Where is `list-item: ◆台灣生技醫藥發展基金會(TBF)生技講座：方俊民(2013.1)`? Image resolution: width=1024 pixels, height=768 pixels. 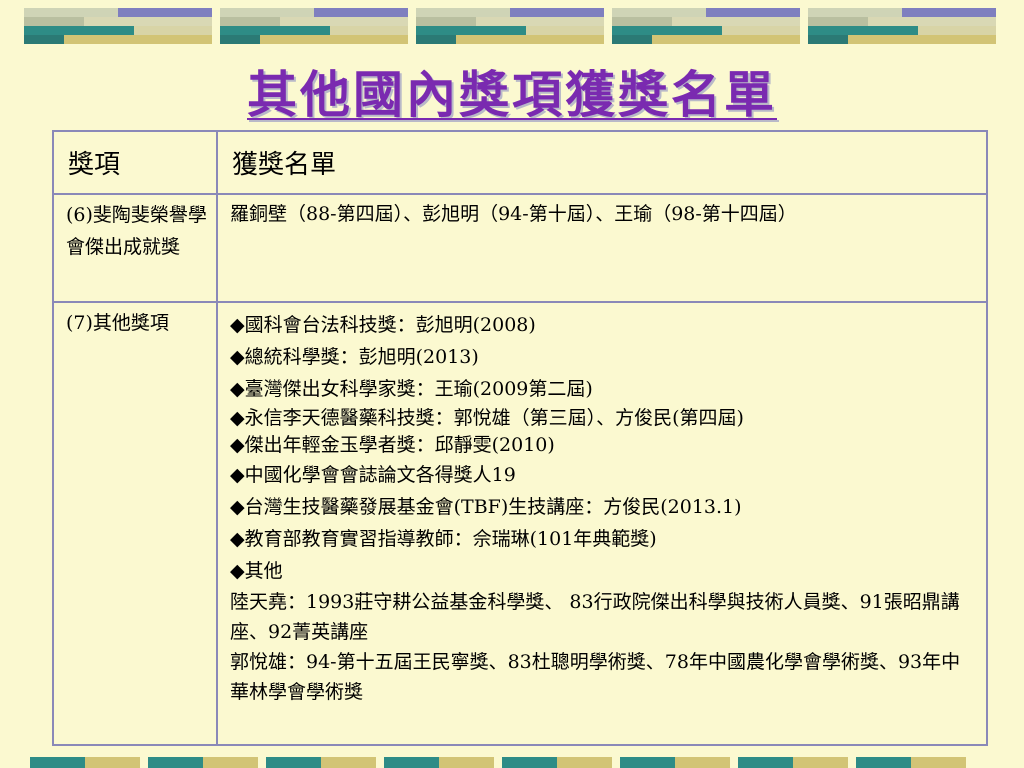
list-item: ◆台灣生技醫藥發展基金會(TBF)生技講座：方俊民(2013.1) is located at coordinates (486, 507).